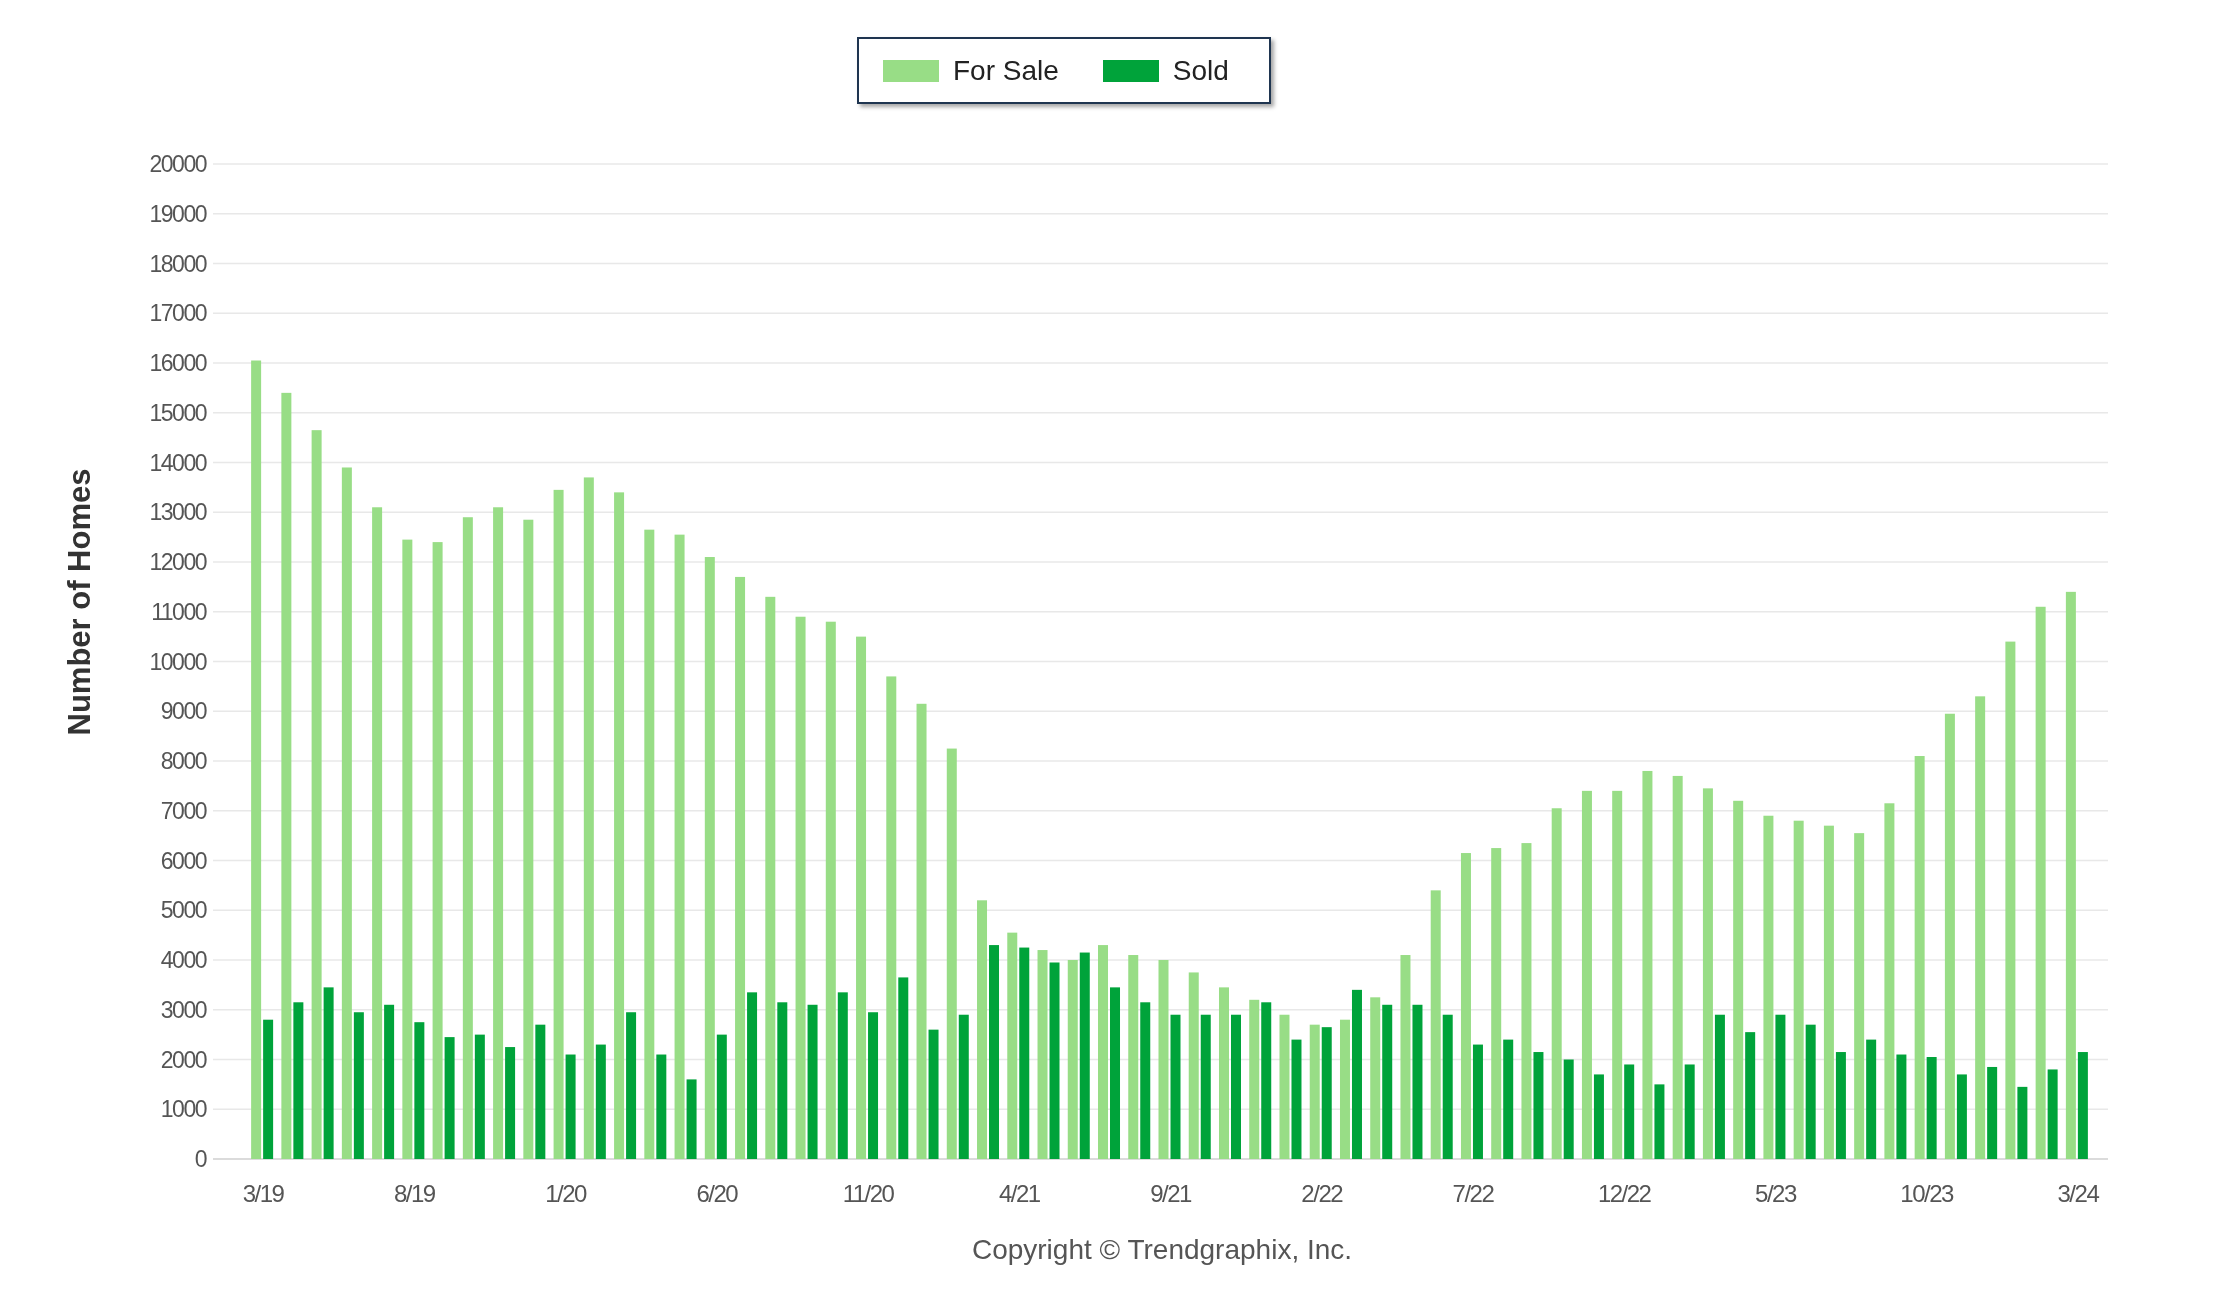 Image resolution: width=2224 pixels, height=1308 pixels. I want to click on axis-tick-label: 8/19, so click(414, 1193).